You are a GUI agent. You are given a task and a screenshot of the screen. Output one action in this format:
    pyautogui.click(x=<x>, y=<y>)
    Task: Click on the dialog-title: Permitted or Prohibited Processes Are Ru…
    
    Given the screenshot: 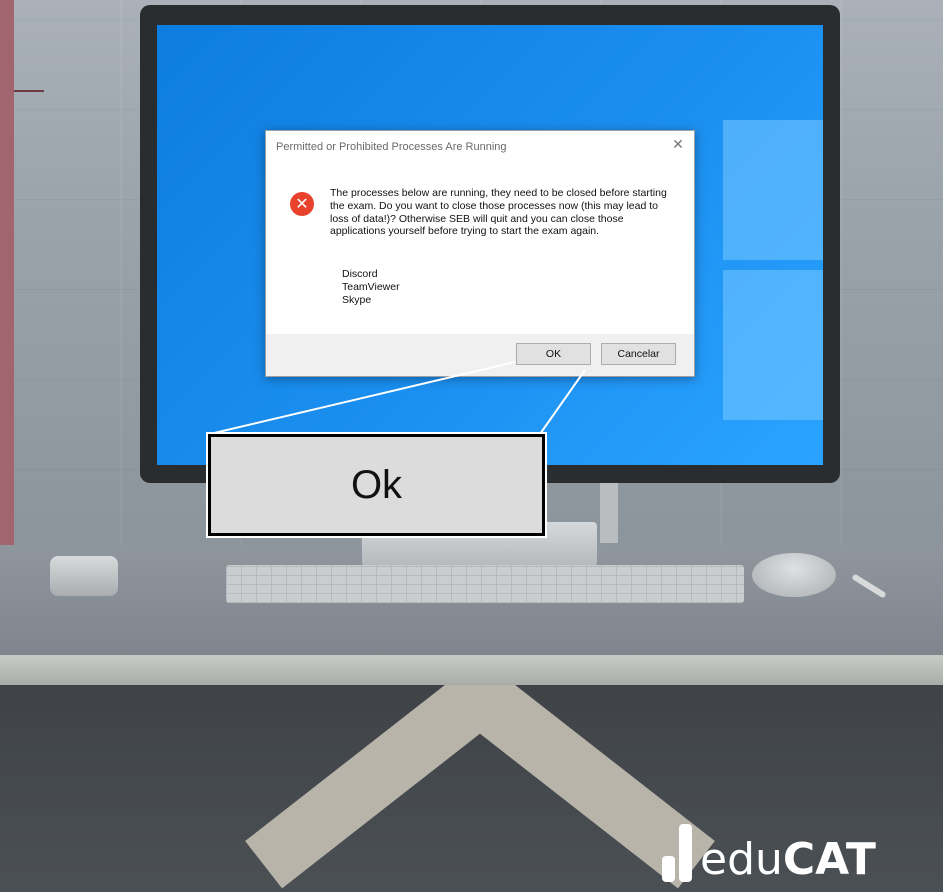 What is the action you would take?
    pyautogui.click(x=391, y=147)
    